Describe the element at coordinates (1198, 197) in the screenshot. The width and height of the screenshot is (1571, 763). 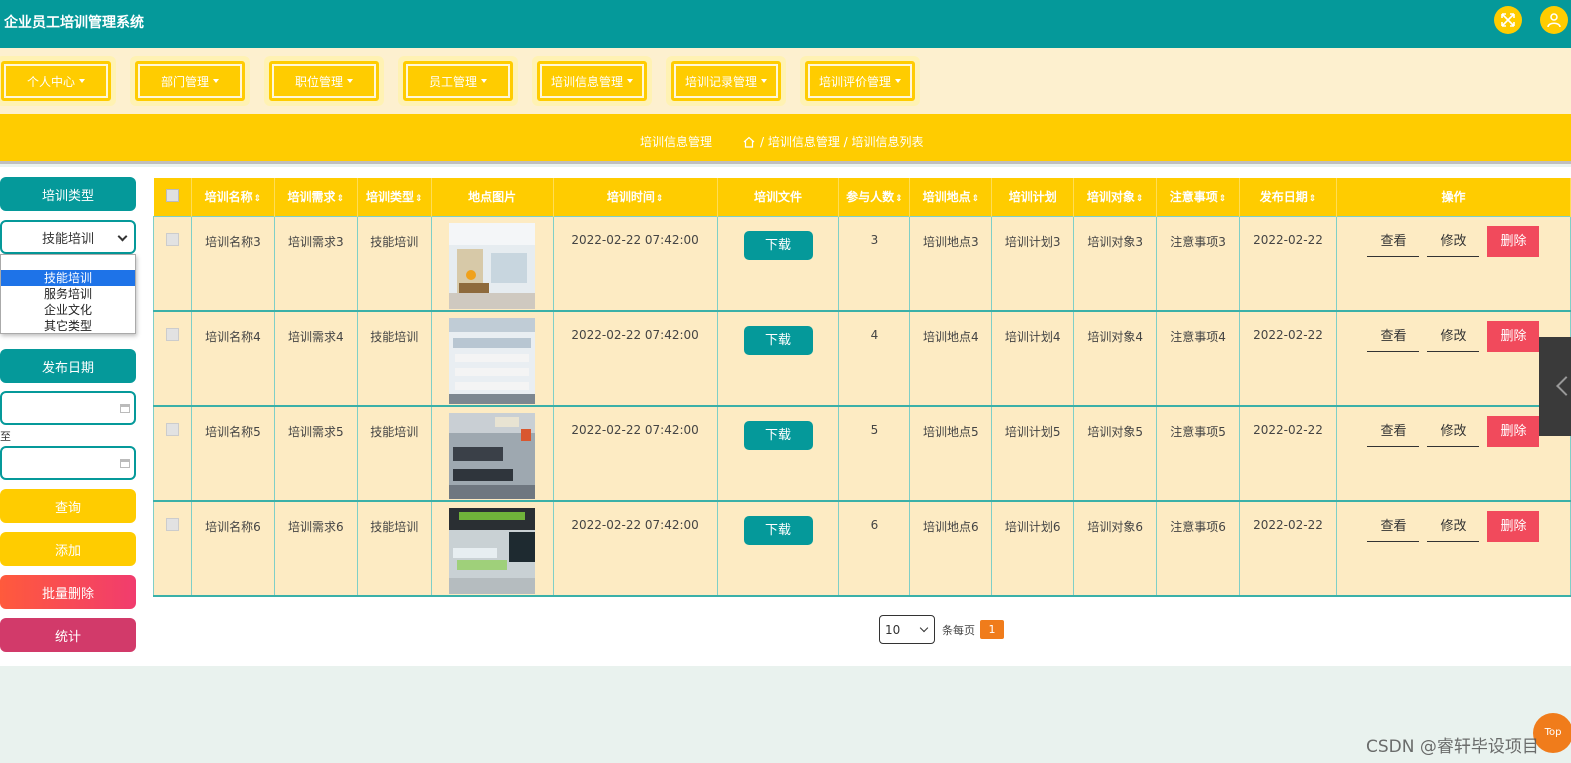
I see `col-header: 注意事项⇕` at that location.